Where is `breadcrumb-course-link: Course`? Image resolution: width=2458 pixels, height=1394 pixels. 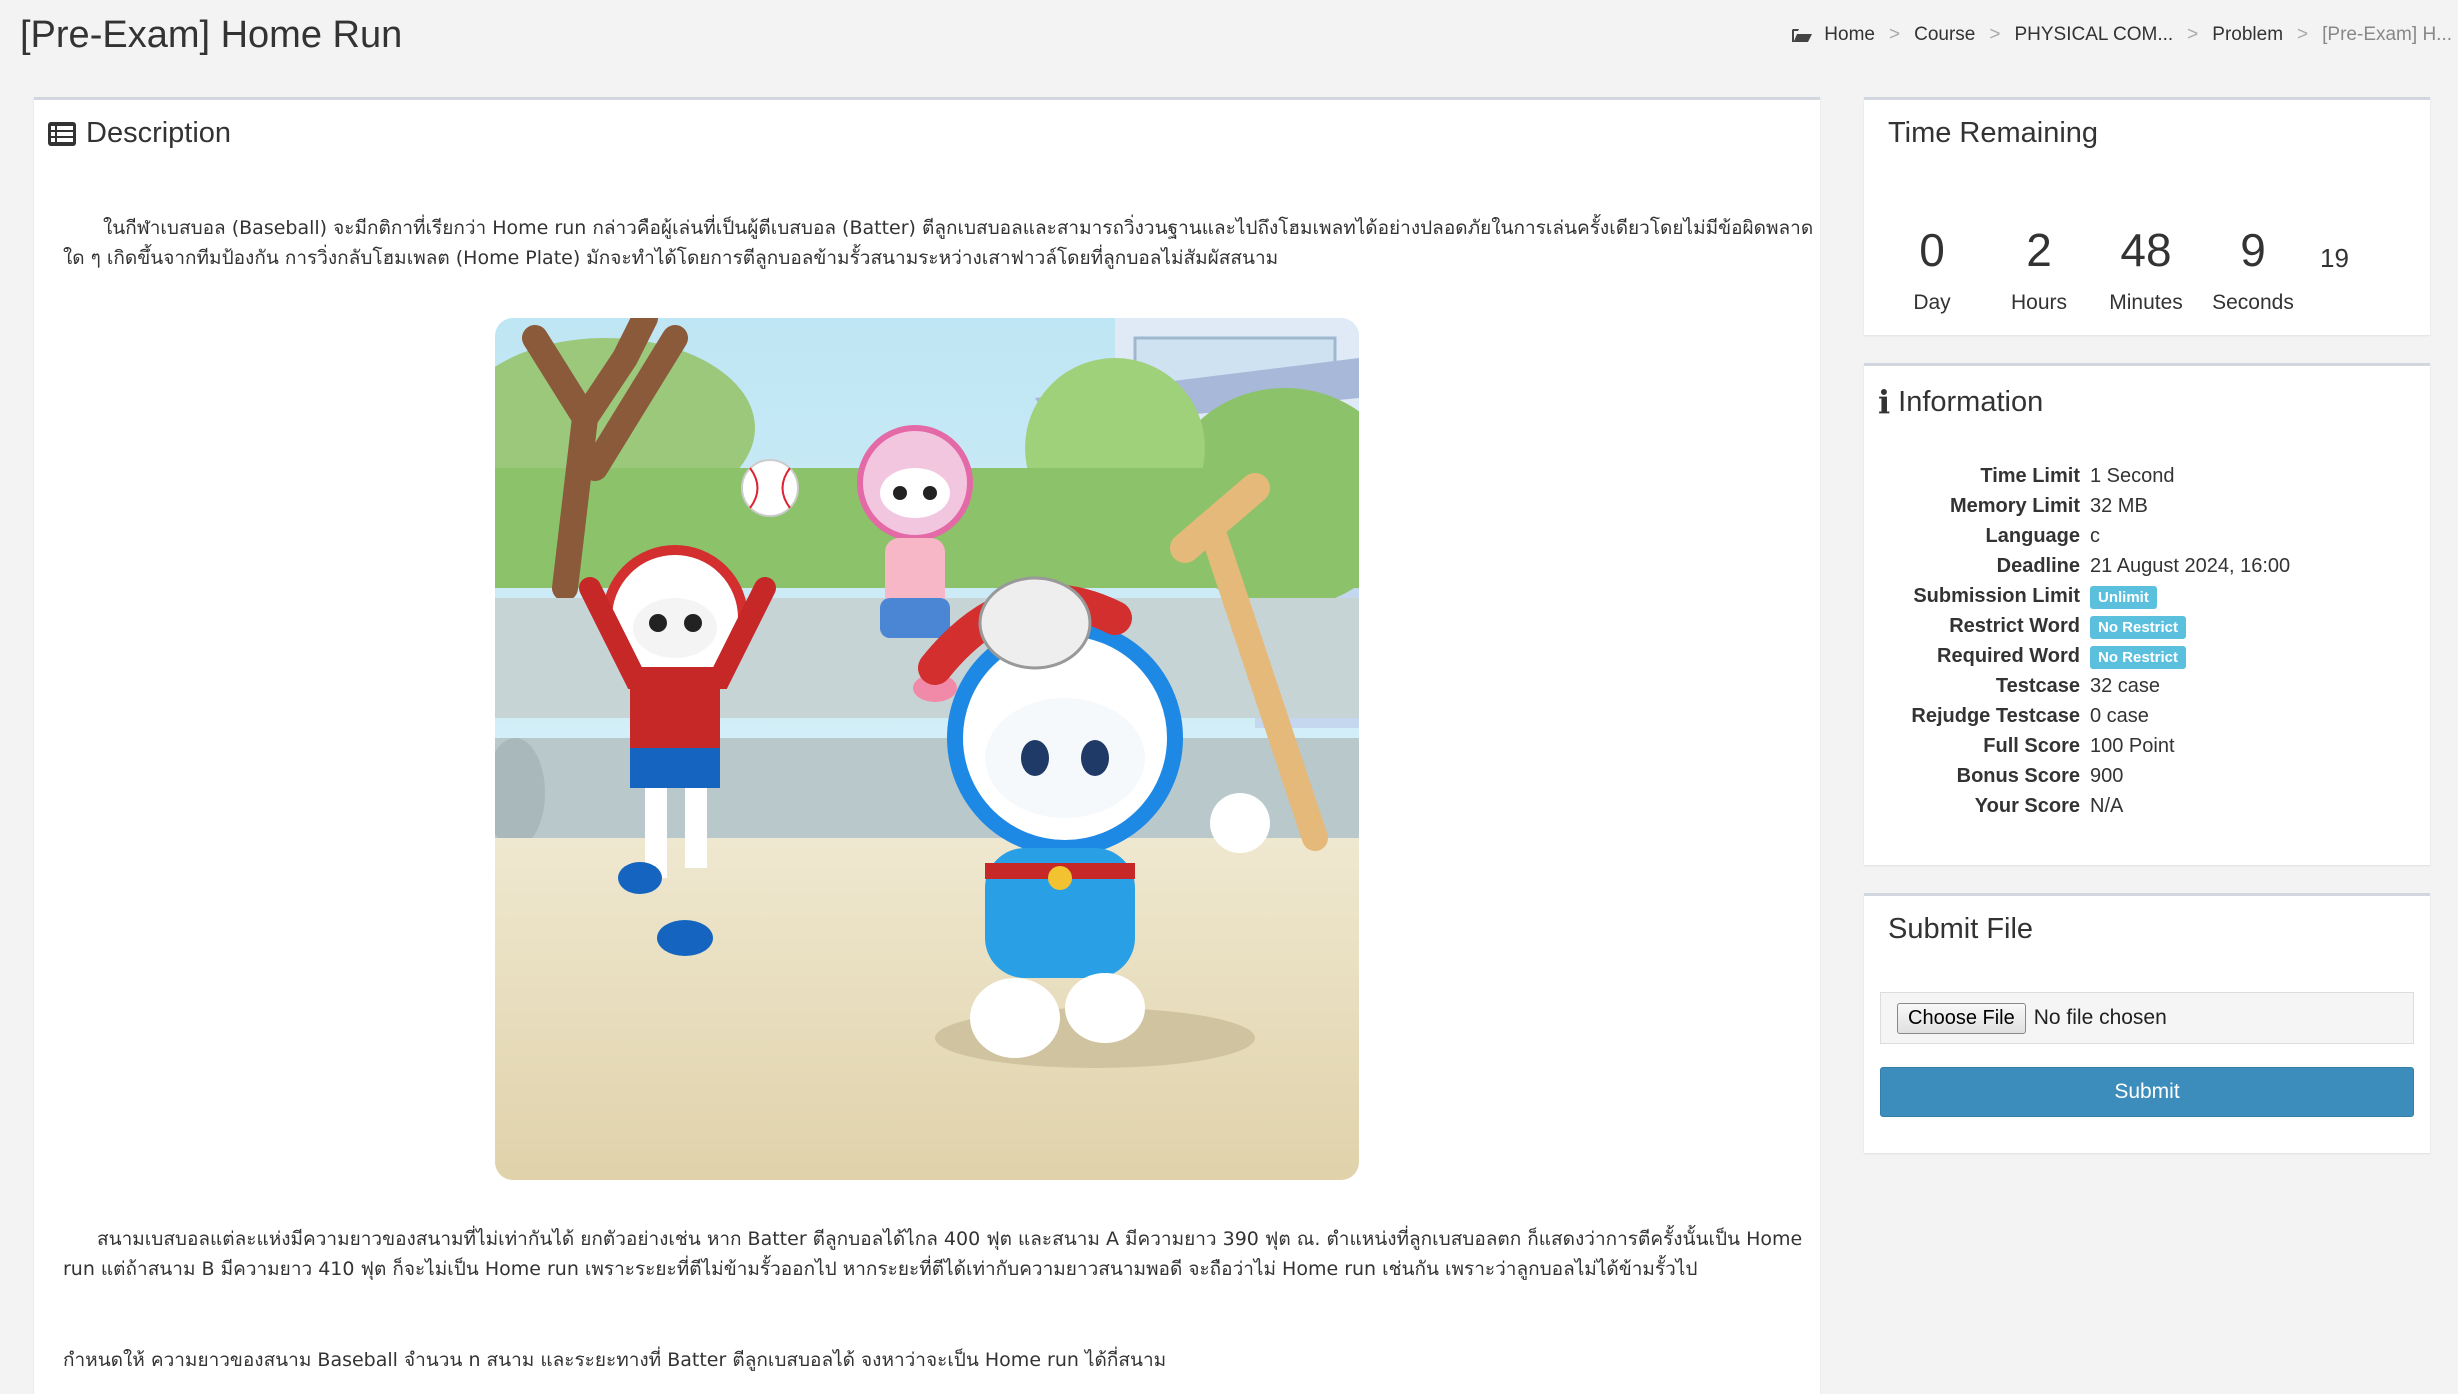 breadcrumb-course-link: Course is located at coordinates (1944, 35).